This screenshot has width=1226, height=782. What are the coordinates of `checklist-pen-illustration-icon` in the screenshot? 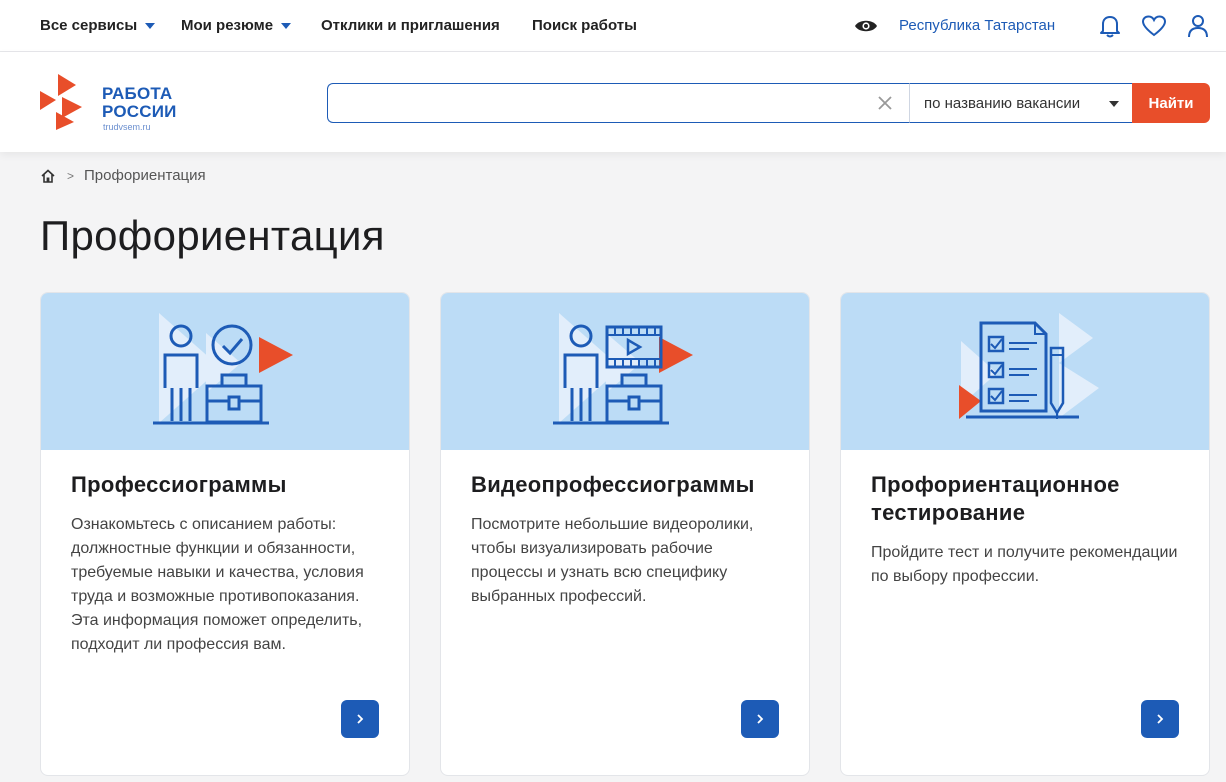 It's located at (1029, 366).